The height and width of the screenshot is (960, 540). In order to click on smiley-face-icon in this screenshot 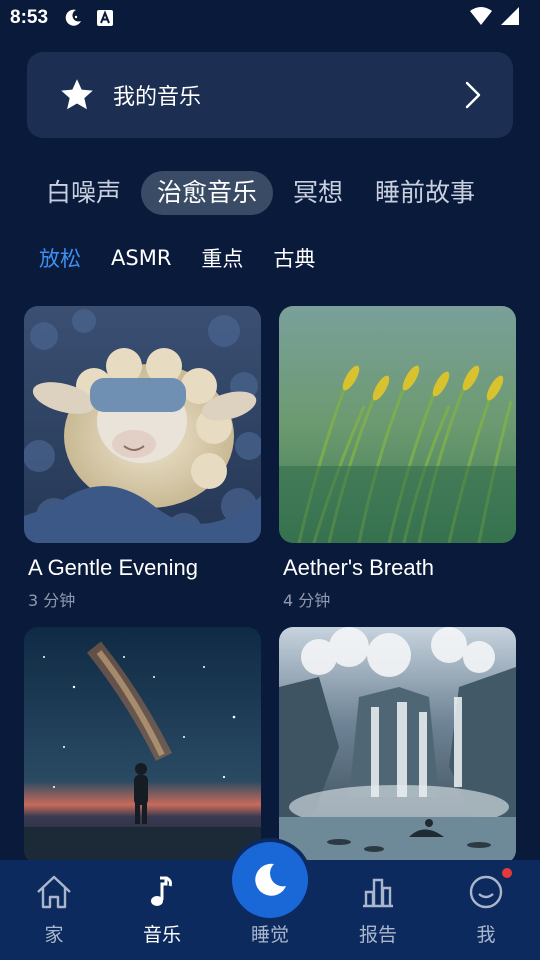, I will do `click(486, 892)`.